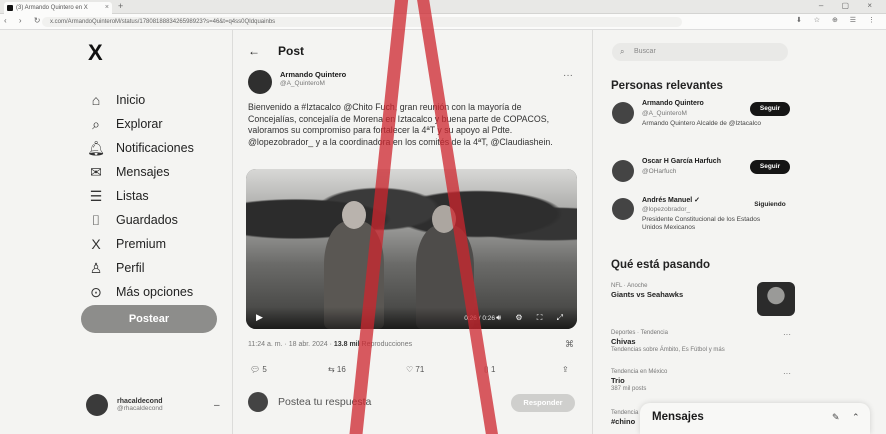  Describe the element at coordinates (569, 344) in the screenshot. I see `analytics-icon: ⌘` at that location.